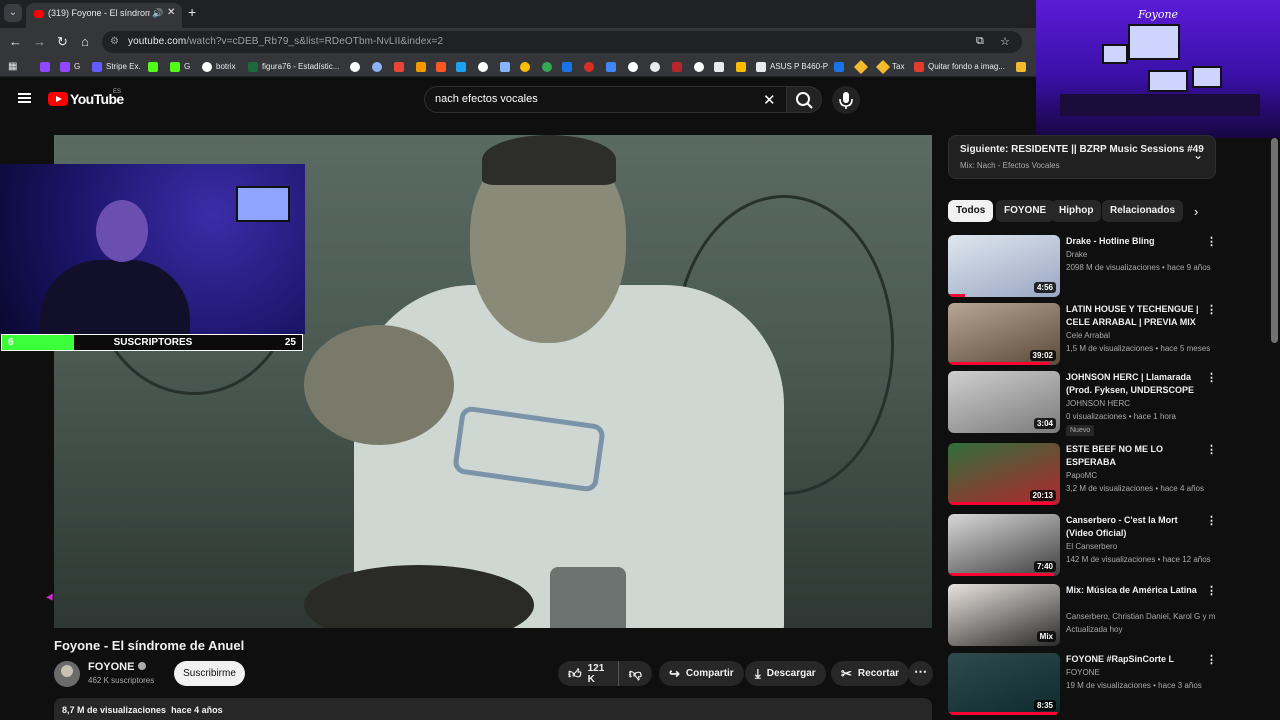 The height and width of the screenshot is (720, 1280). Describe the element at coordinates (1198, 155) in the screenshot. I see `chevron-down-icon: ⌄` at that location.